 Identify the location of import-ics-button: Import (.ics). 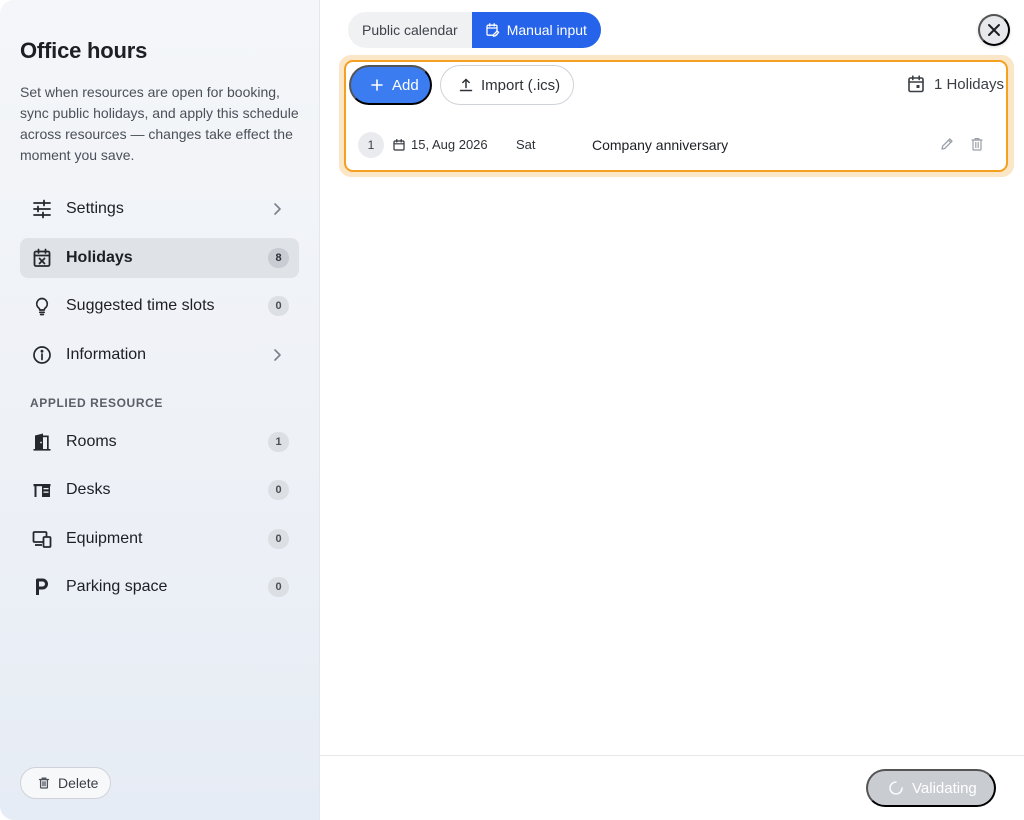
(507, 85).